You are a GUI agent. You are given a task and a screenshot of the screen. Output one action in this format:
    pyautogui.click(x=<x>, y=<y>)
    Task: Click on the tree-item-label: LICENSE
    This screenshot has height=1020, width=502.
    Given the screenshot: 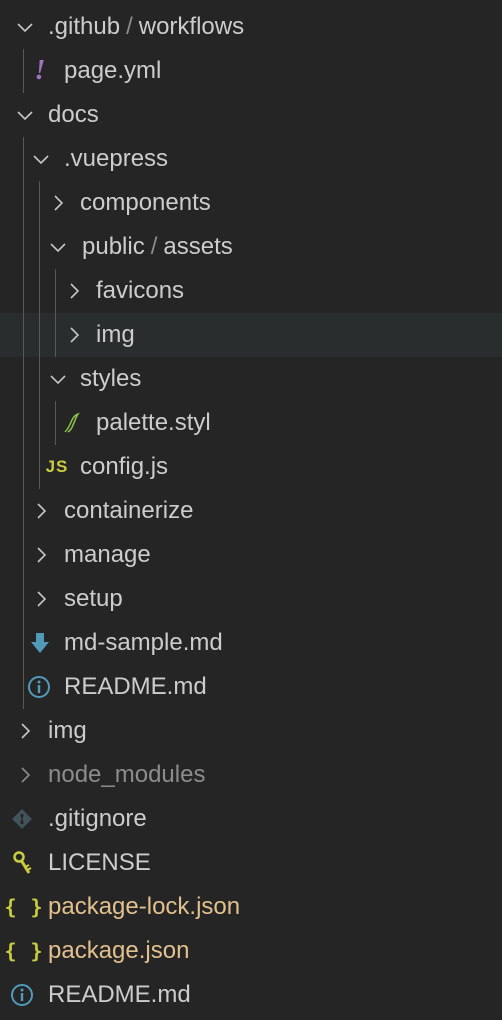 What is the action you would take?
    pyautogui.click(x=99, y=862)
    